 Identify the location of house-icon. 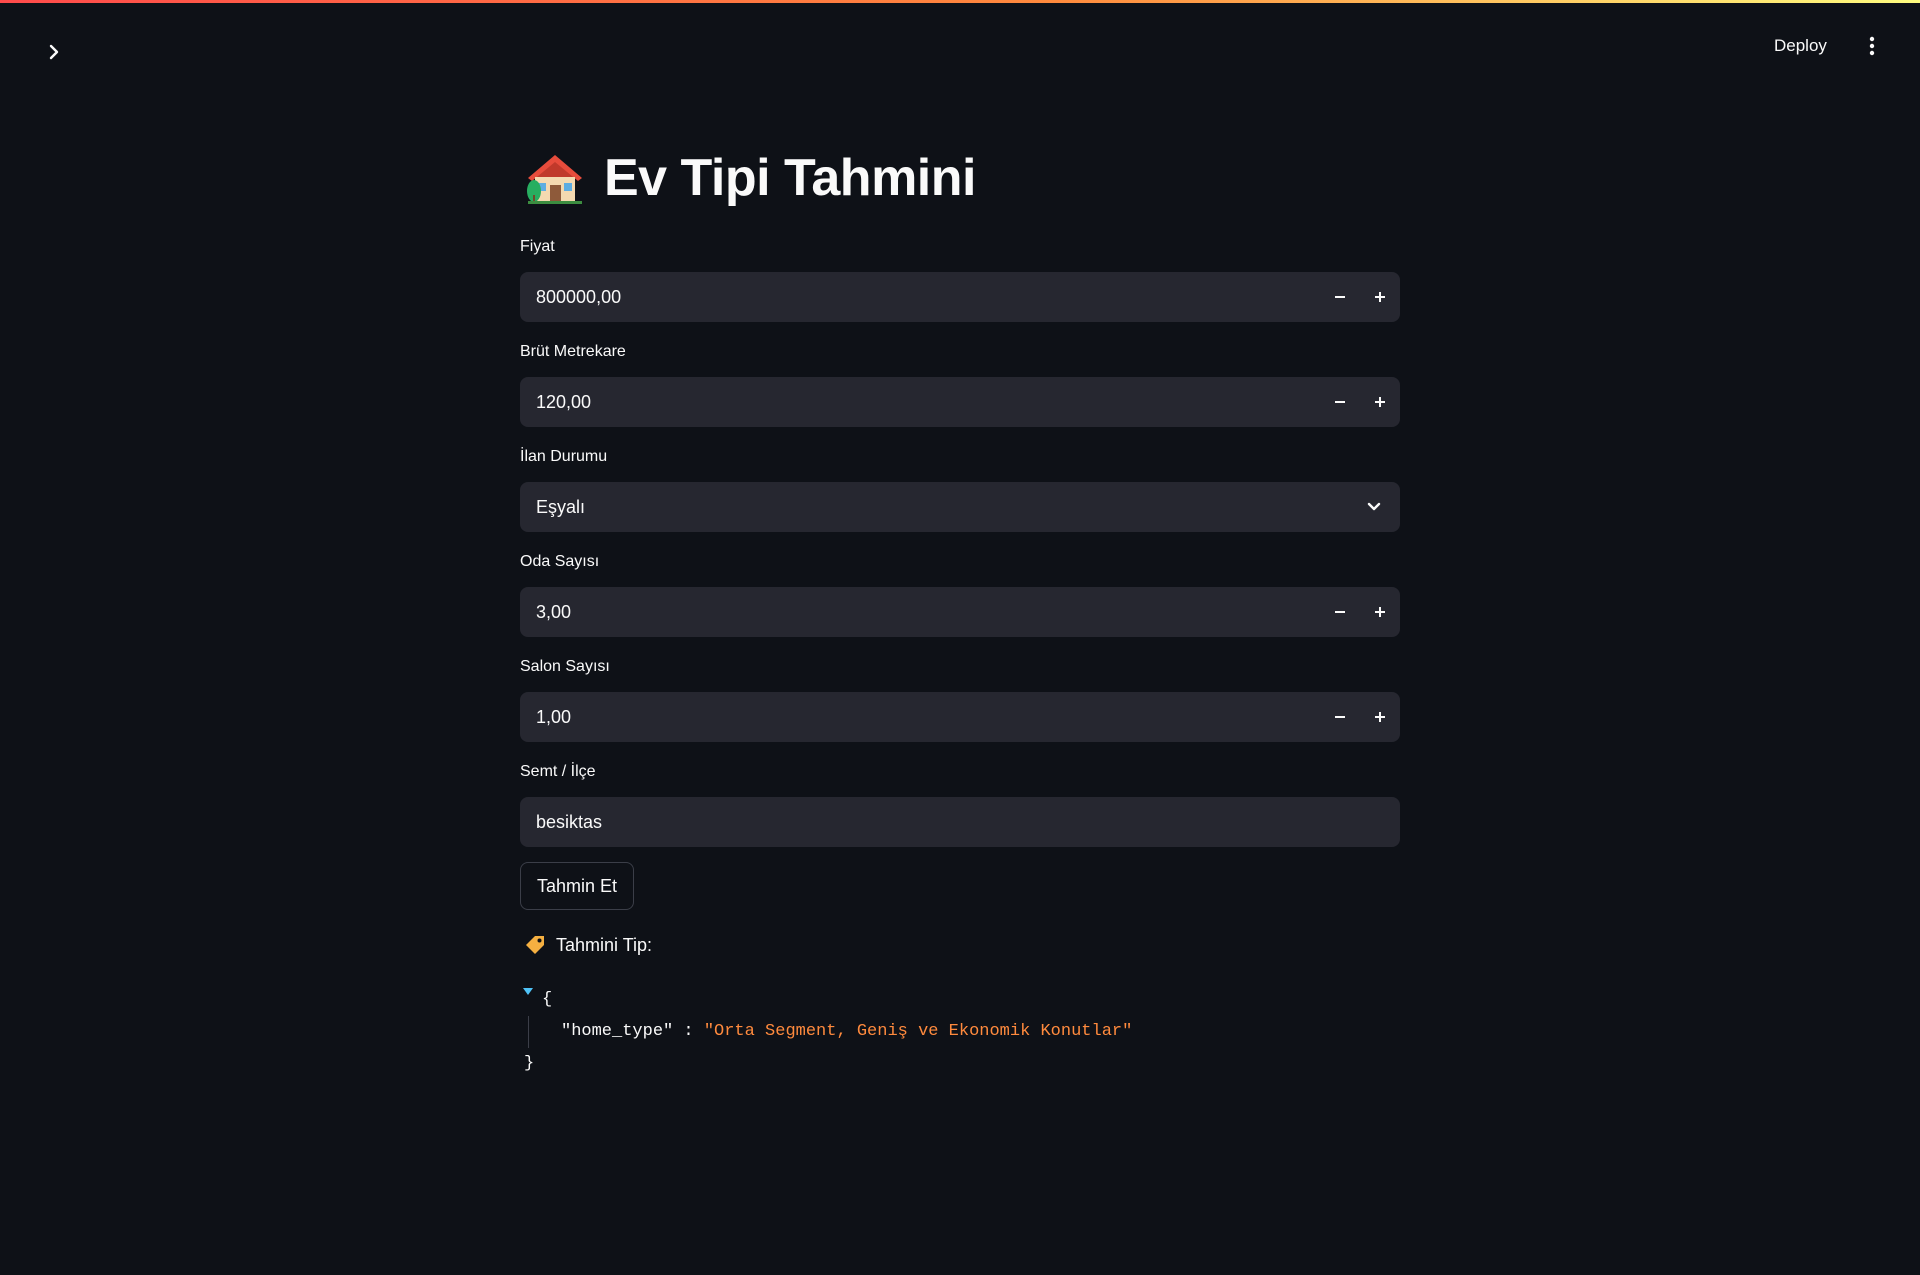
(554, 179).